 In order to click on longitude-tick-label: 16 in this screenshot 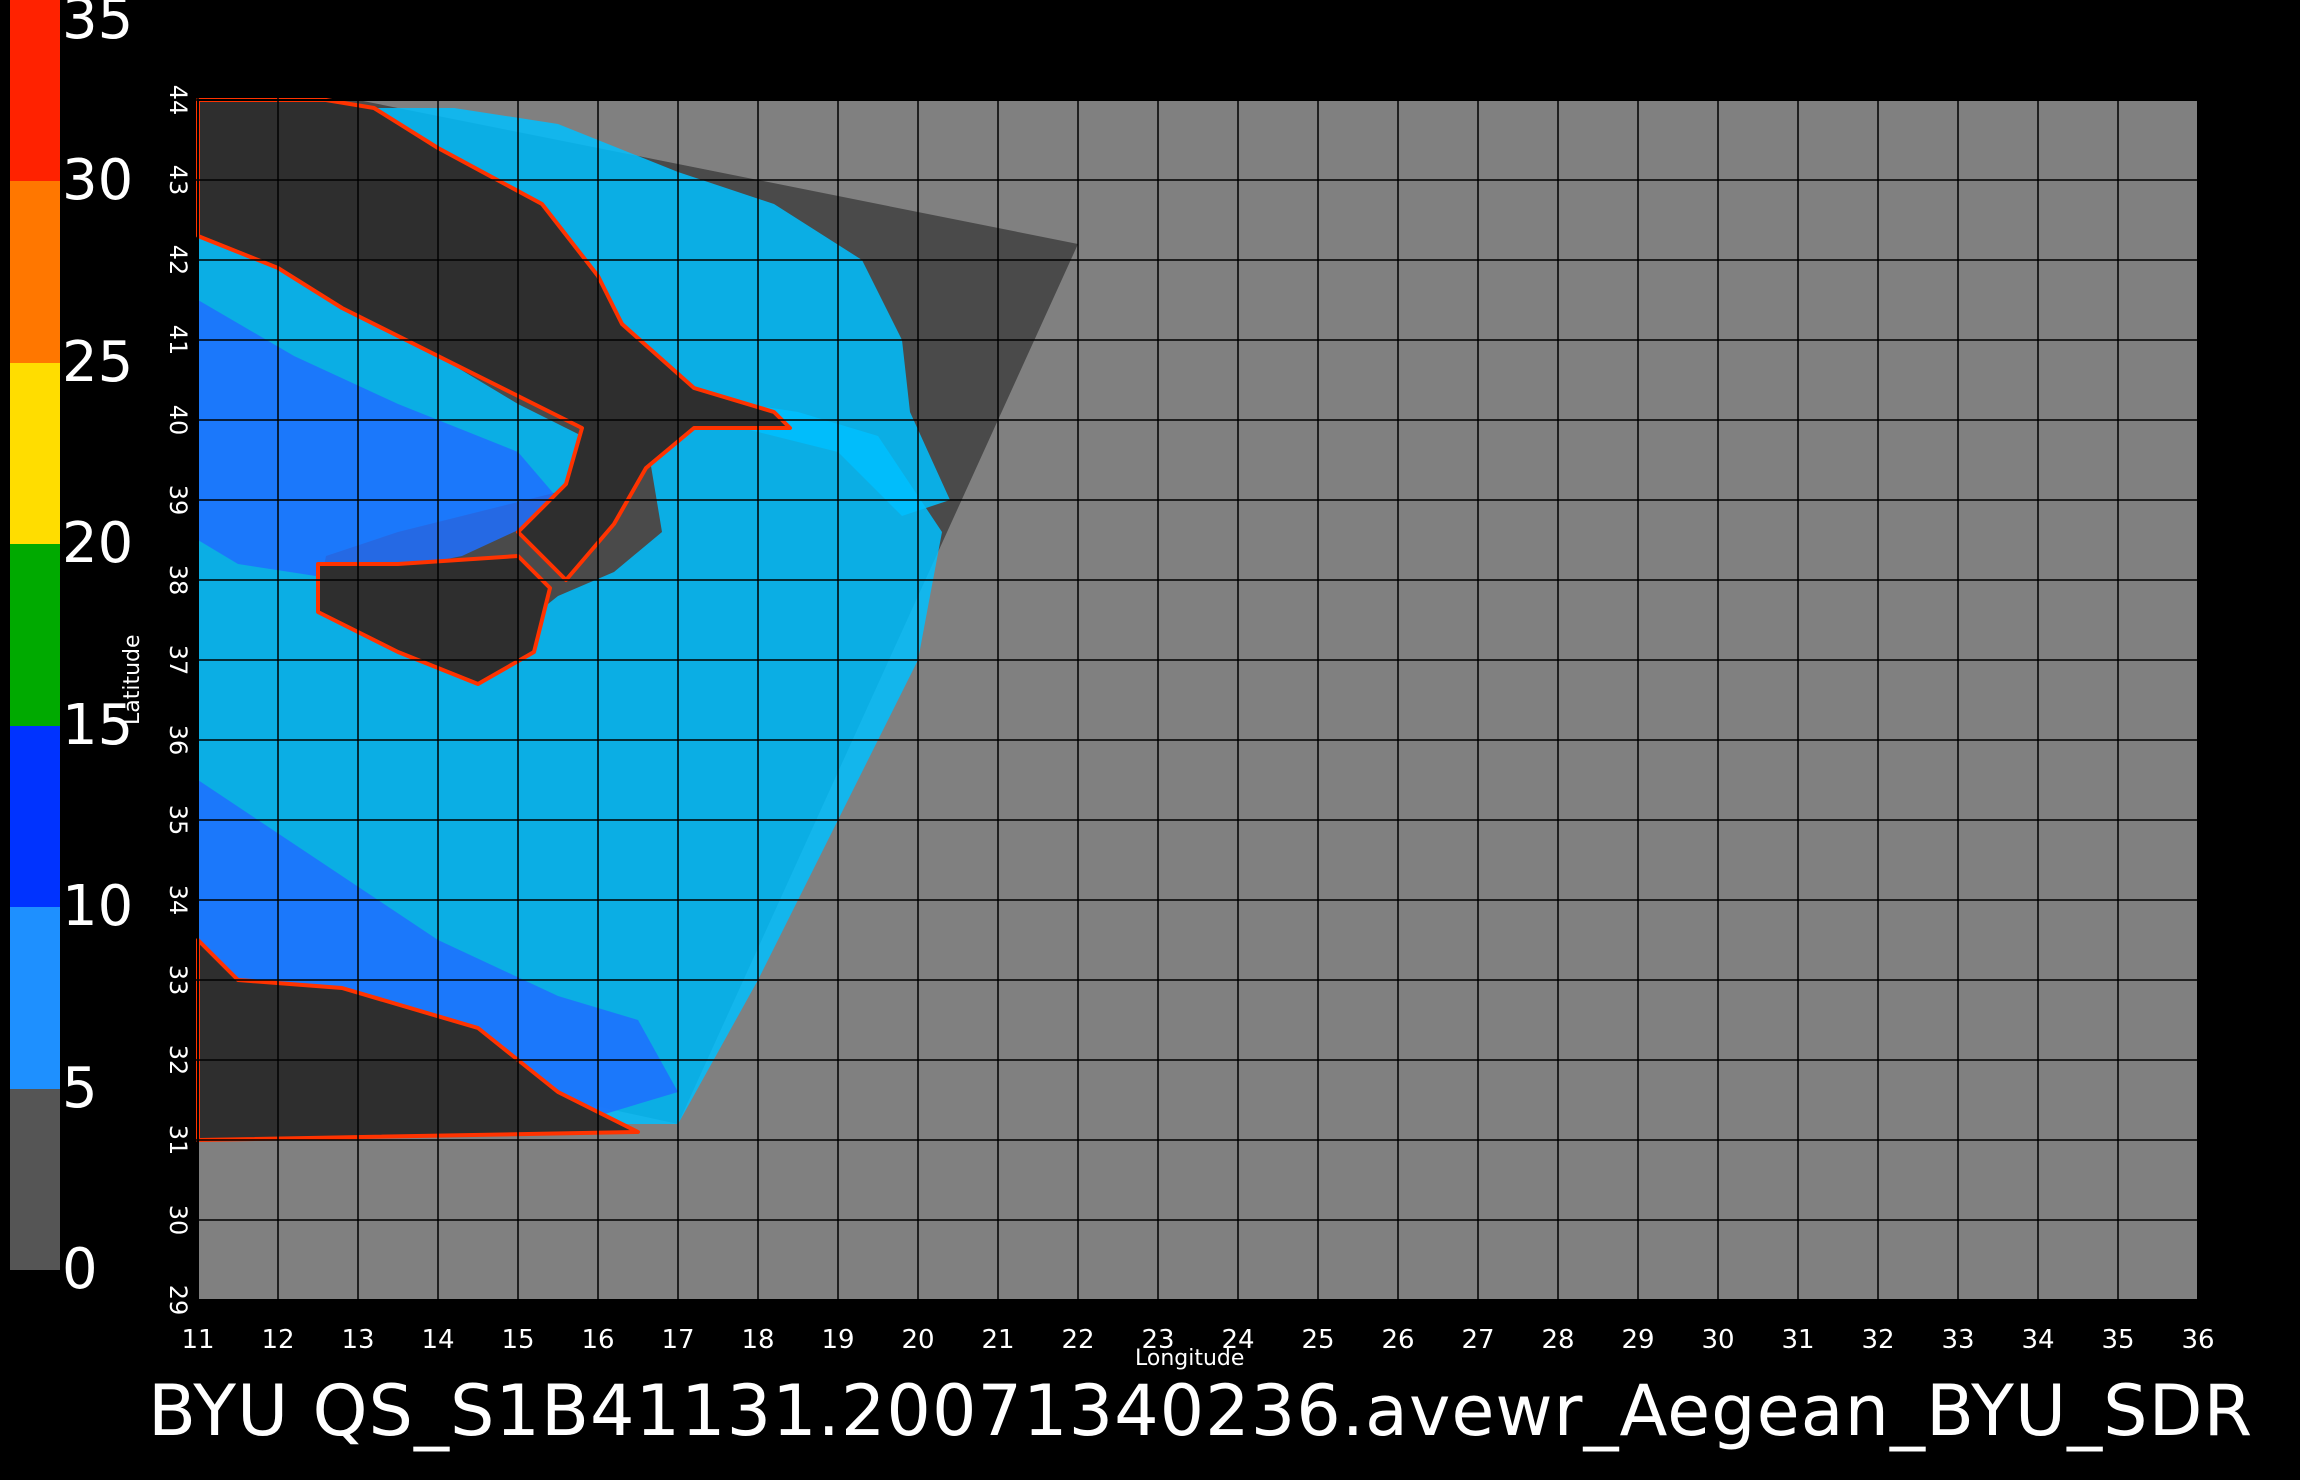, I will do `click(597, 1340)`.